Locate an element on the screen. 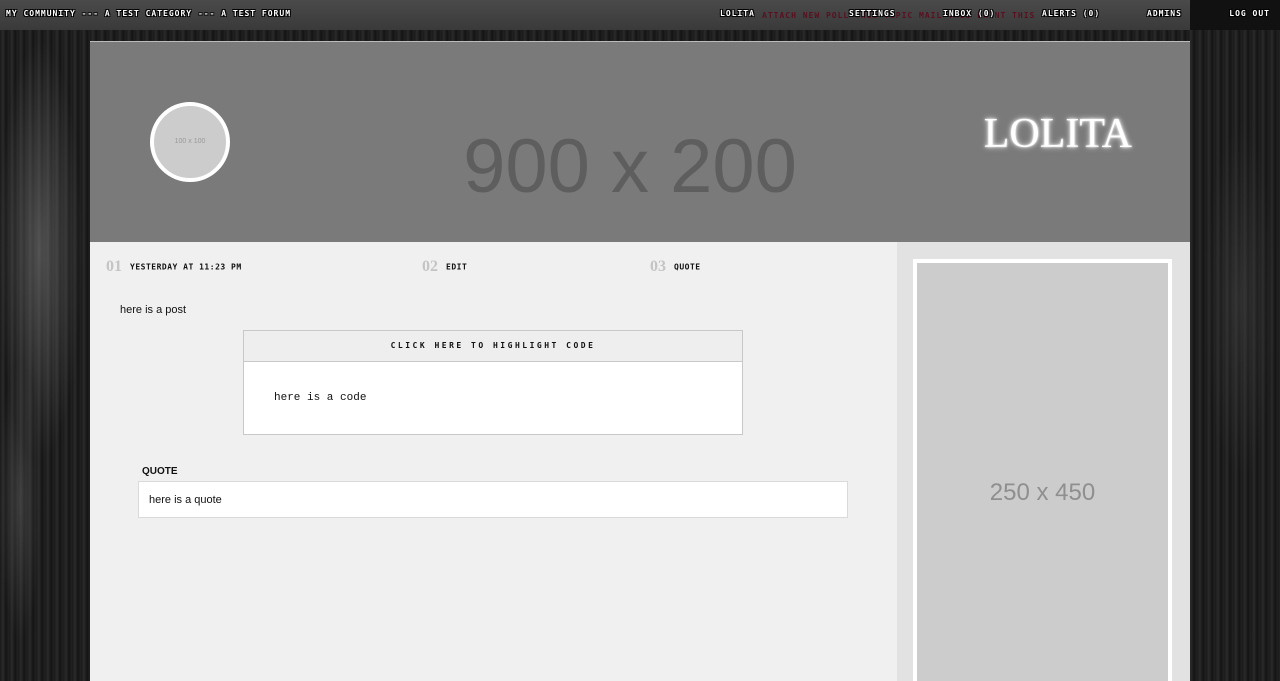 The height and width of the screenshot is (681, 1280). logout-label: Log Out is located at coordinates (1249, 13).